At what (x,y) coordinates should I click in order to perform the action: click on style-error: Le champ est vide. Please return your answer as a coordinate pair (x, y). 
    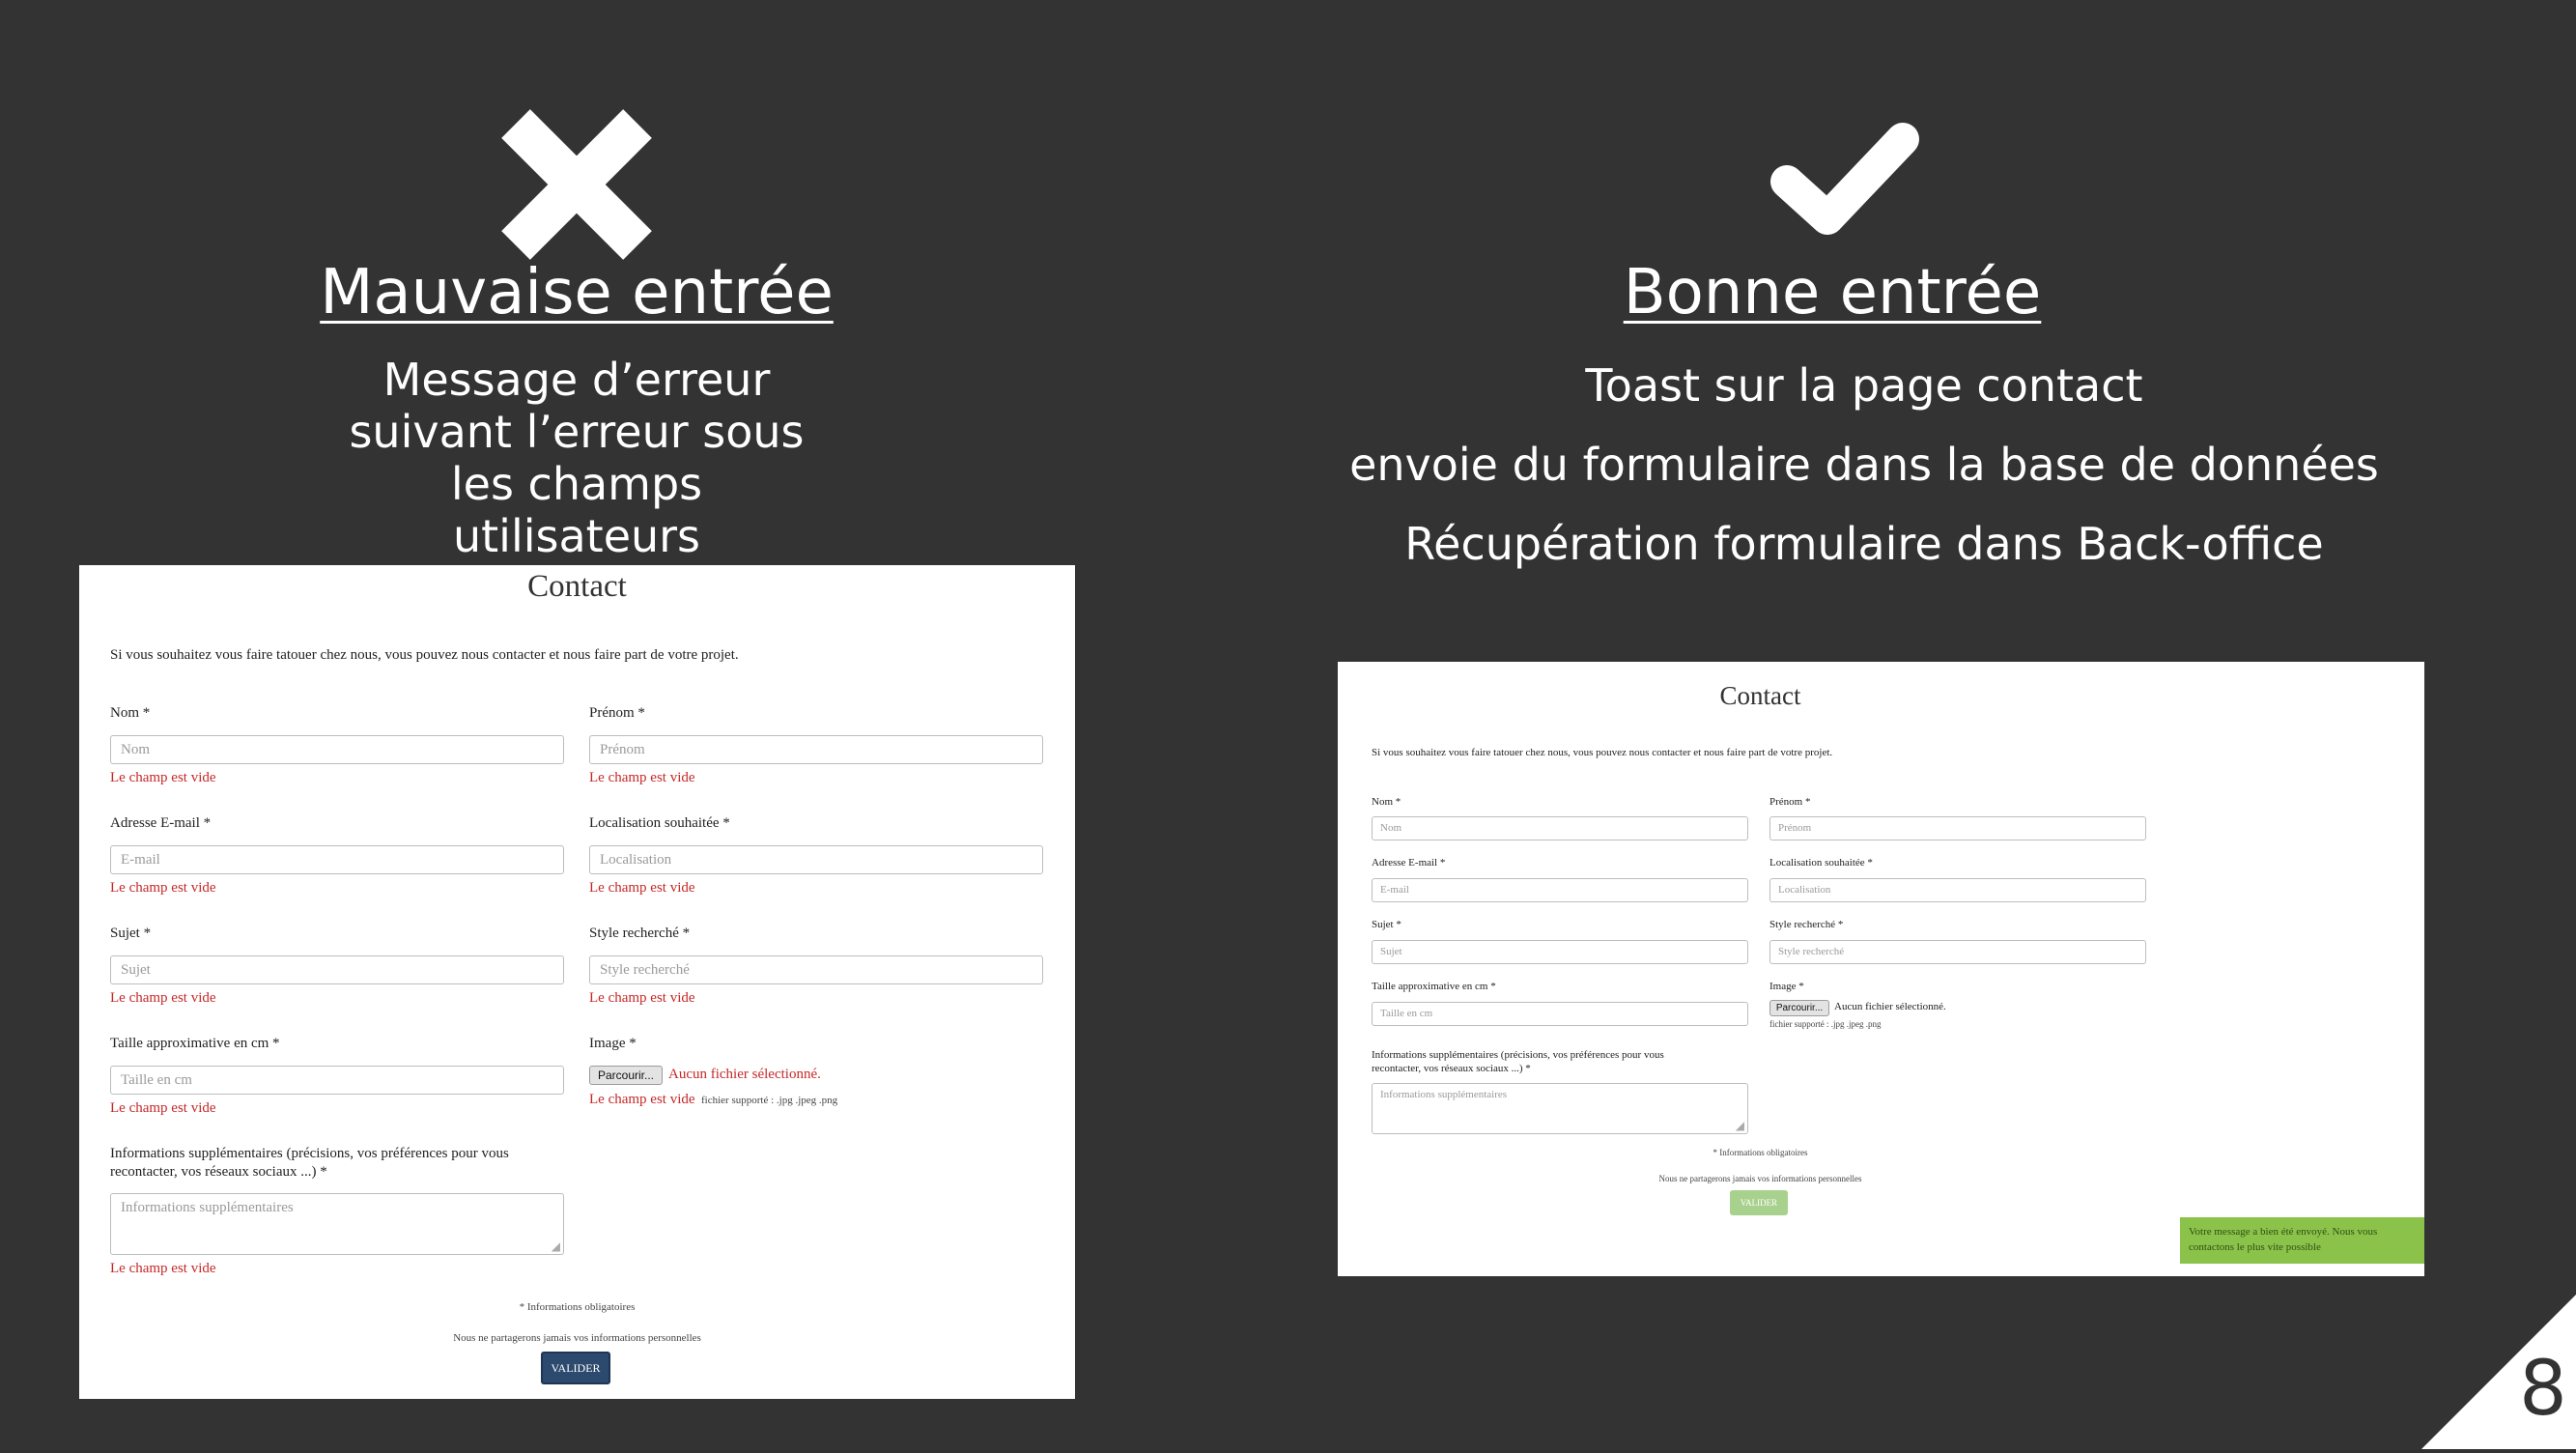
    Looking at the image, I should click on (642, 998).